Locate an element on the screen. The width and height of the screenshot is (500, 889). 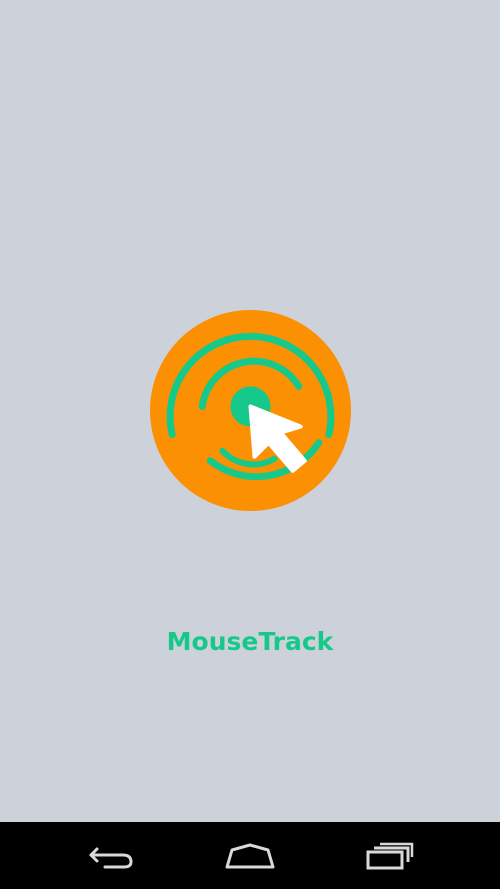
mouse-cursor-target-icon is located at coordinates (250, 410).